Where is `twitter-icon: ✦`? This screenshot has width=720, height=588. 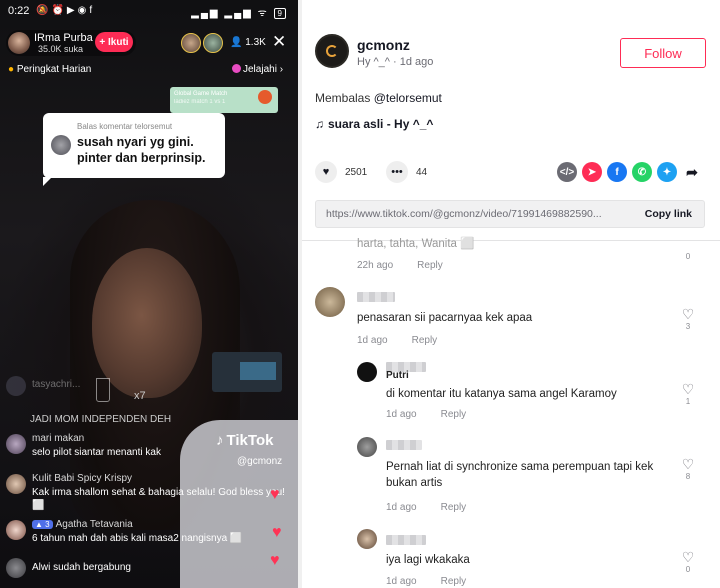
twitter-icon: ✦ is located at coordinates (667, 172).